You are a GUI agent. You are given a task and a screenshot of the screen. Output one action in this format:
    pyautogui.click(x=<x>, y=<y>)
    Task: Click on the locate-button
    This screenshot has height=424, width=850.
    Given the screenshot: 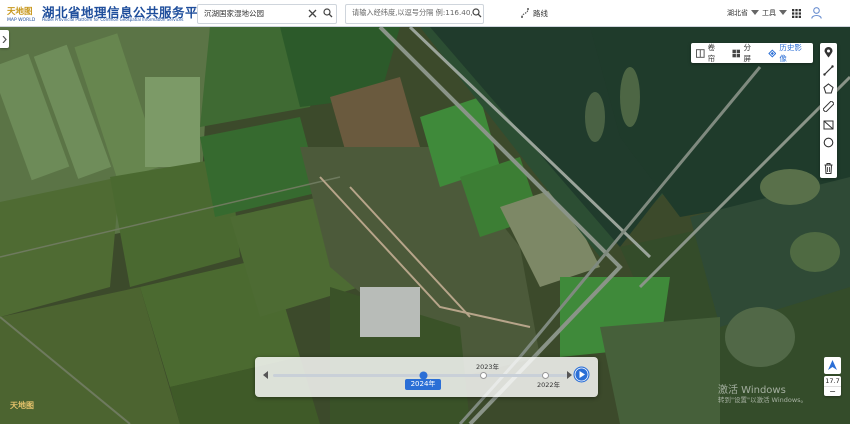 What is the action you would take?
    pyautogui.click(x=828, y=52)
    